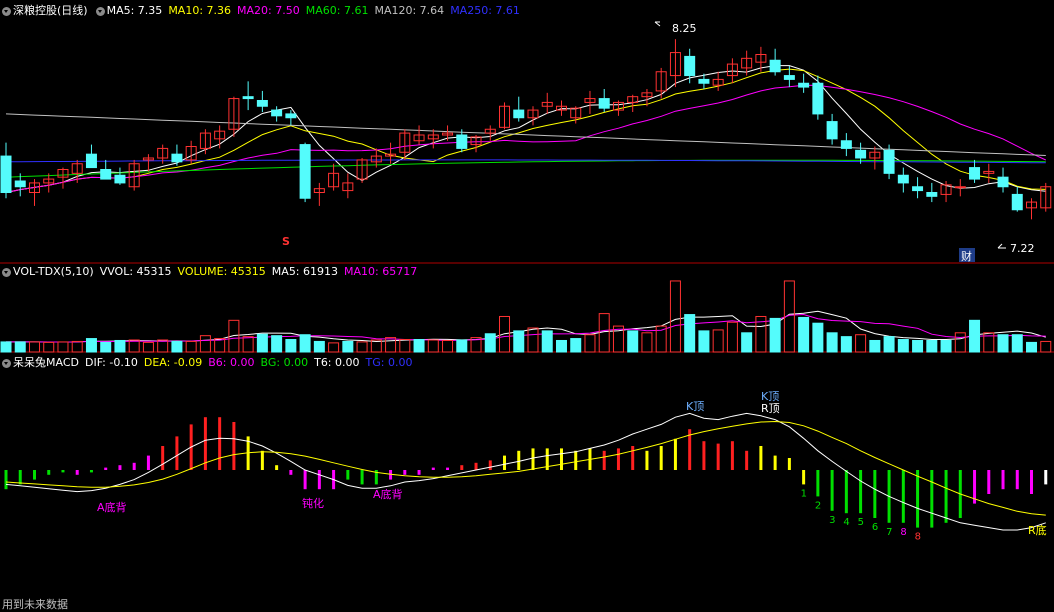  What do you see at coordinates (221, 271) in the screenshot?
I see `volume-value-1: VOLUME: 45315` at bounding box center [221, 271].